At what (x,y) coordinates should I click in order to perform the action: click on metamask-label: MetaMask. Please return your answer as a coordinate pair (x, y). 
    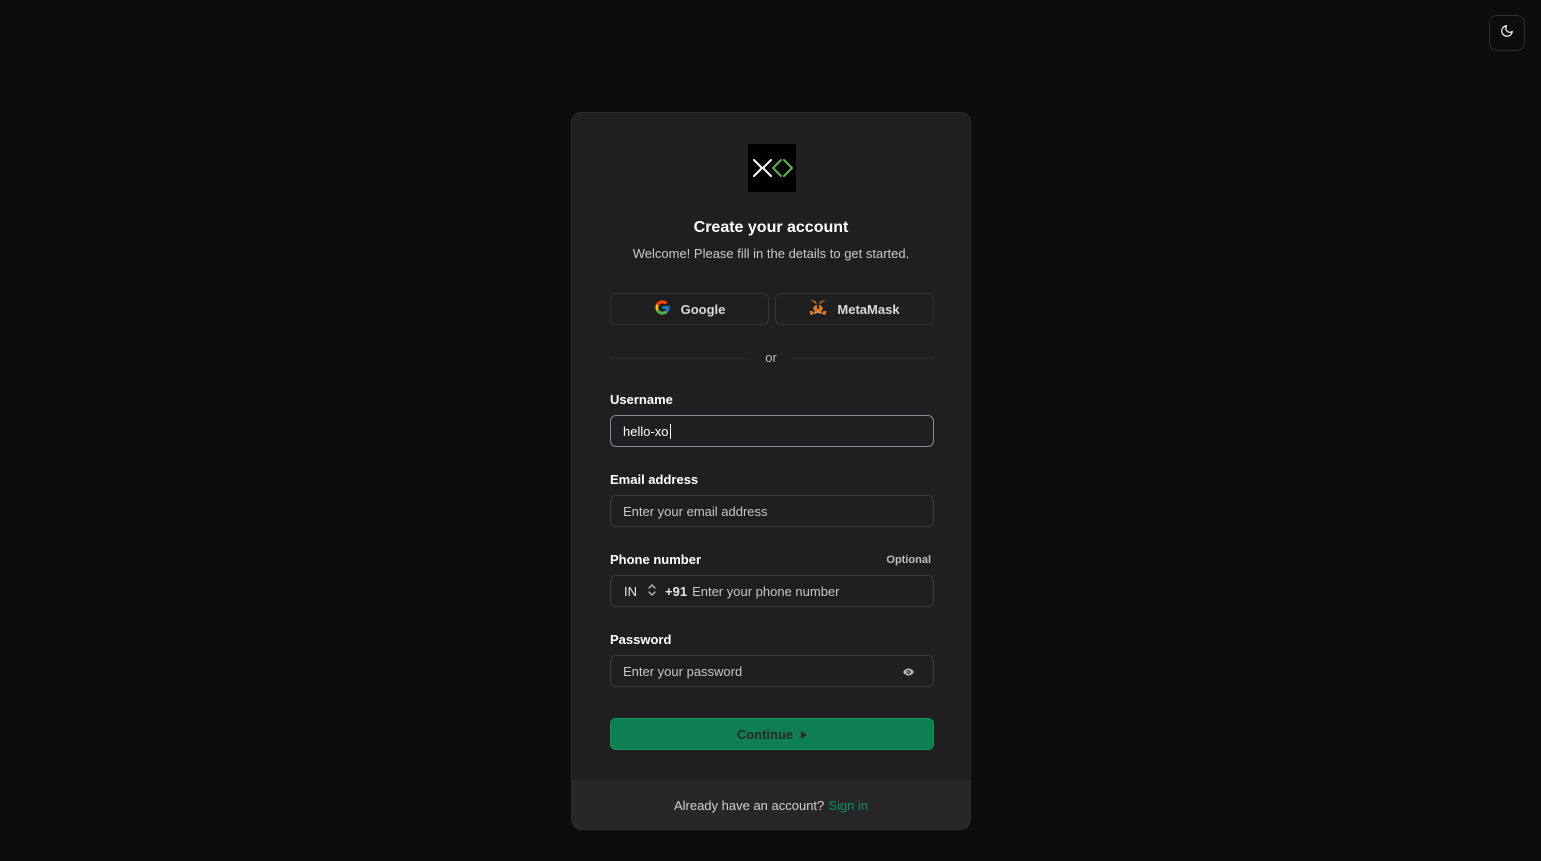
    Looking at the image, I should click on (868, 309).